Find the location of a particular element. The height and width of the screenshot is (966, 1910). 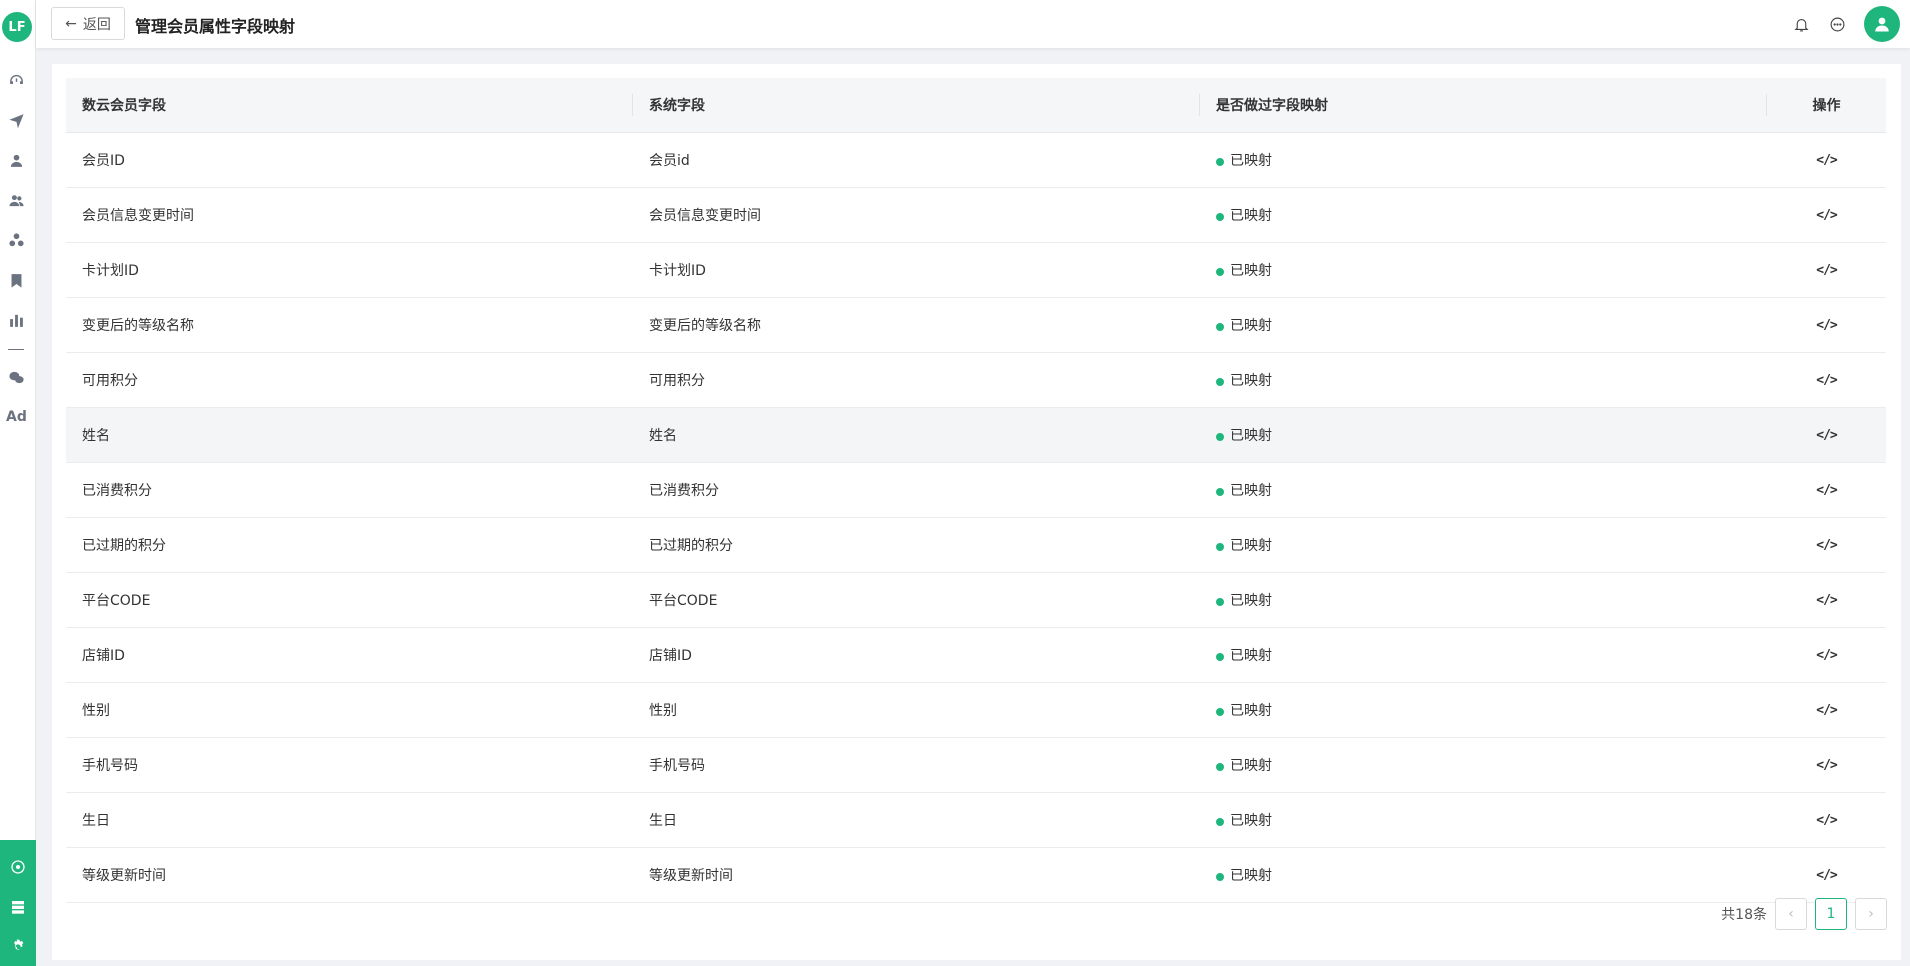

cell-source-field: 店铺ID is located at coordinates (349, 655).